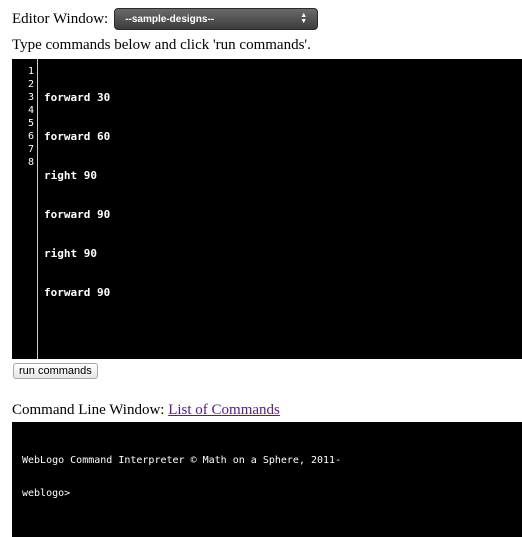 This screenshot has height=537, width=522. I want to click on terminal-prompt: weblogo>, so click(46, 493).